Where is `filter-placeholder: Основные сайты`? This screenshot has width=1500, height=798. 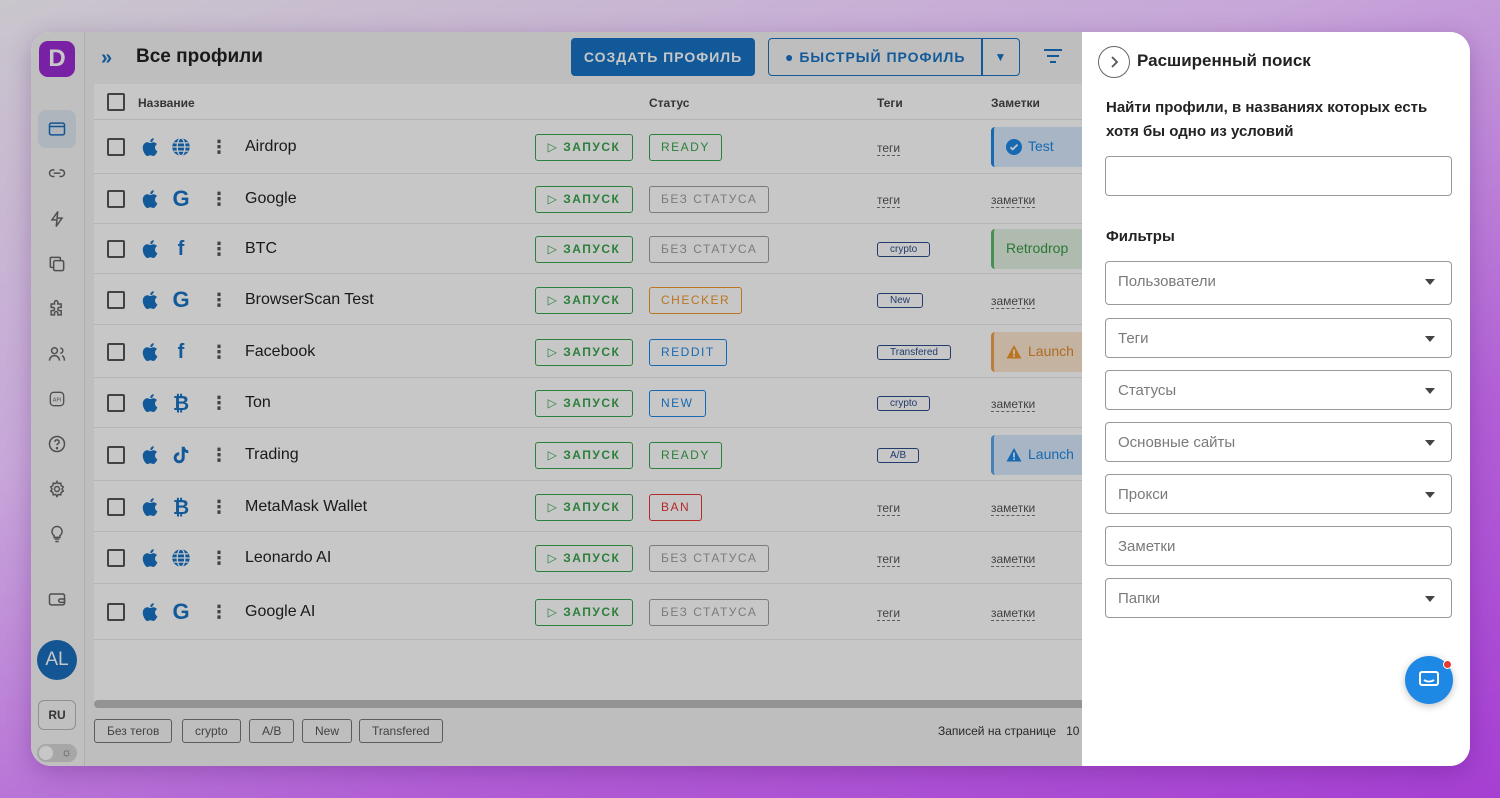
filter-placeholder: Основные сайты is located at coordinates (1177, 442).